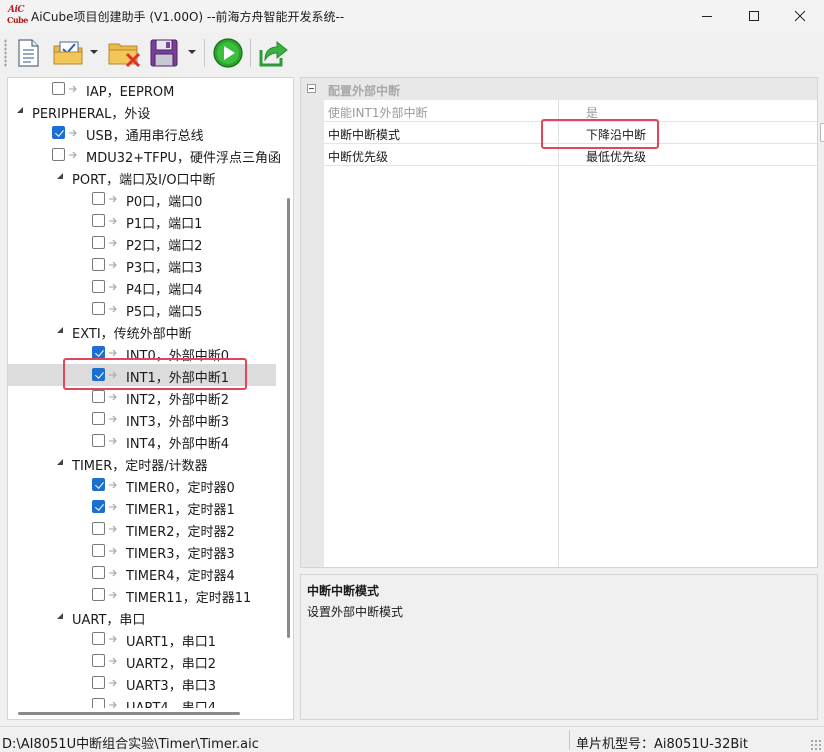  What do you see at coordinates (142, 111) in the screenshot?
I see `tree-group-node: PERIPHERAL，外设` at bounding box center [142, 111].